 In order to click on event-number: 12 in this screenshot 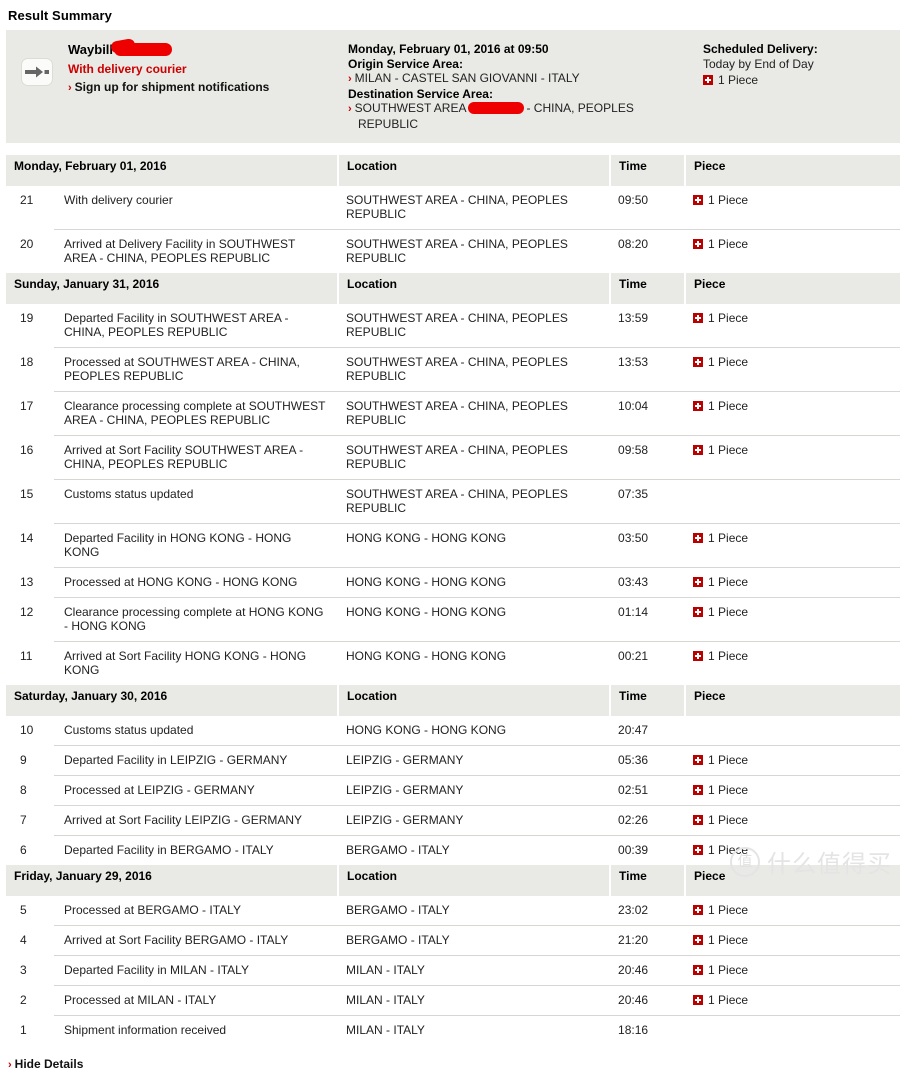, I will do `click(27, 611)`.